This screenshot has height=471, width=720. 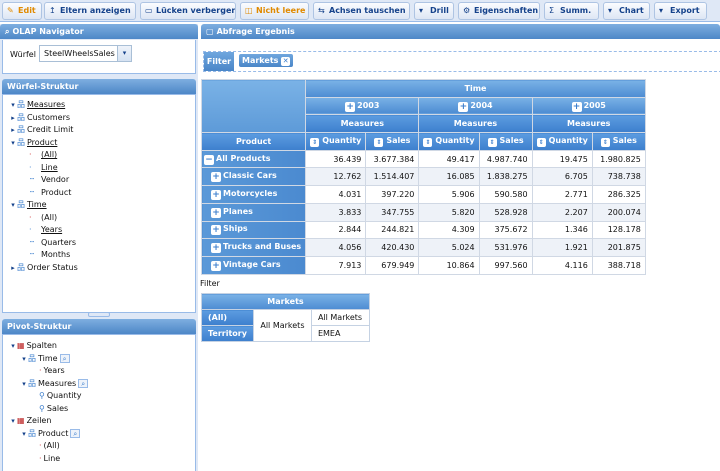 What do you see at coordinates (253, 159) in the screenshot?
I see `row-header: − All Products` at bounding box center [253, 159].